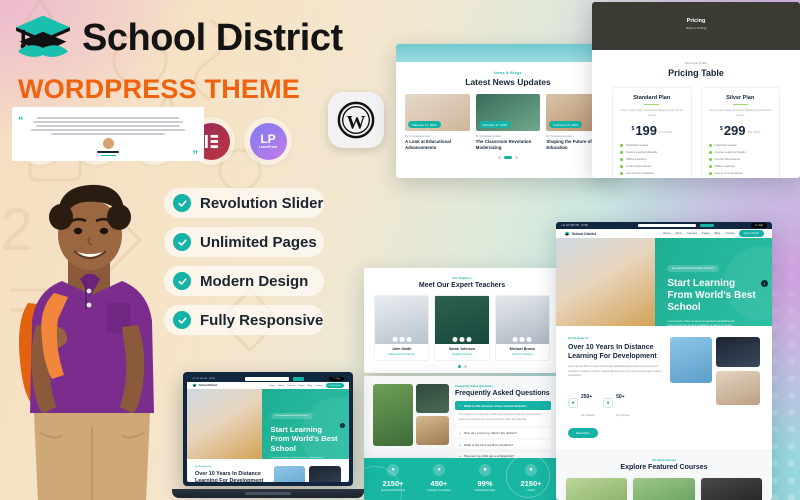 The height and width of the screenshot is (500, 800). I want to click on news-section-title: Latest News Updates, so click(508, 82).